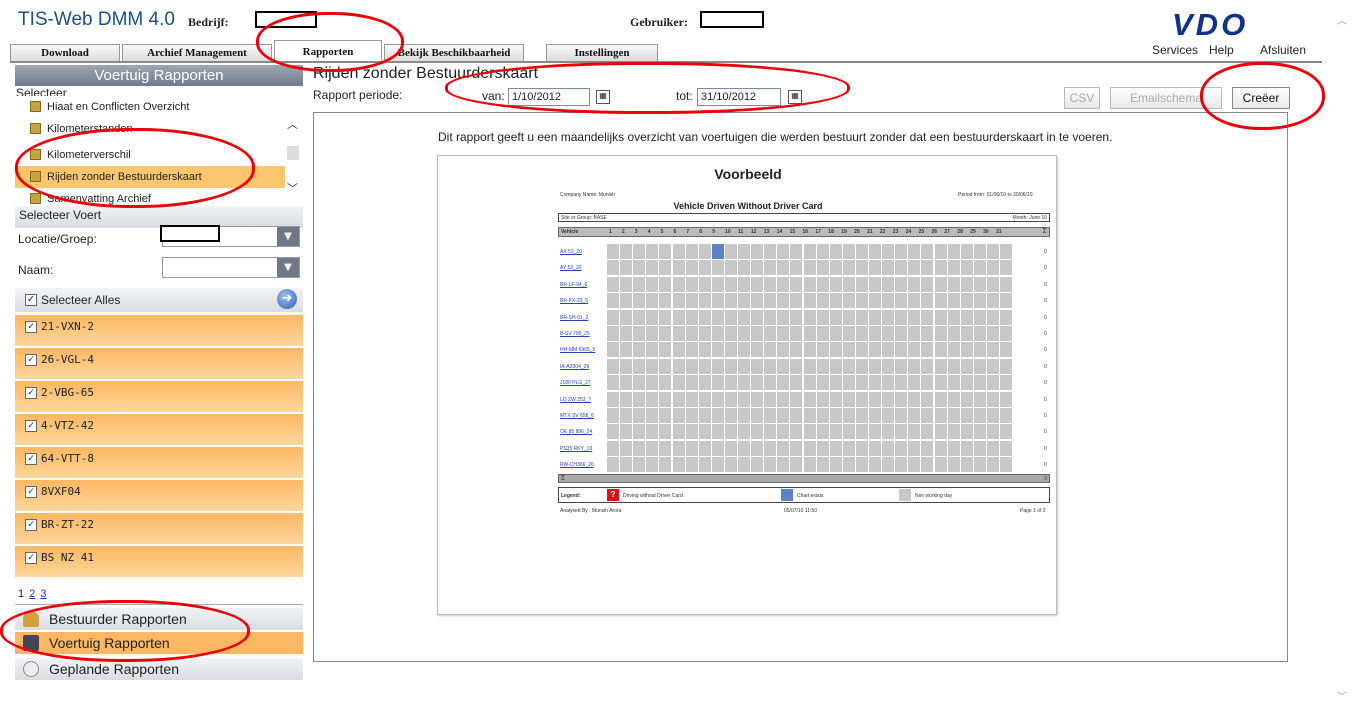 This screenshot has height=711, width=1354. Describe the element at coordinates (454, 53) in the screenshot. I see `tab-availability: Bekijk Beschikbaarheid` at that location.